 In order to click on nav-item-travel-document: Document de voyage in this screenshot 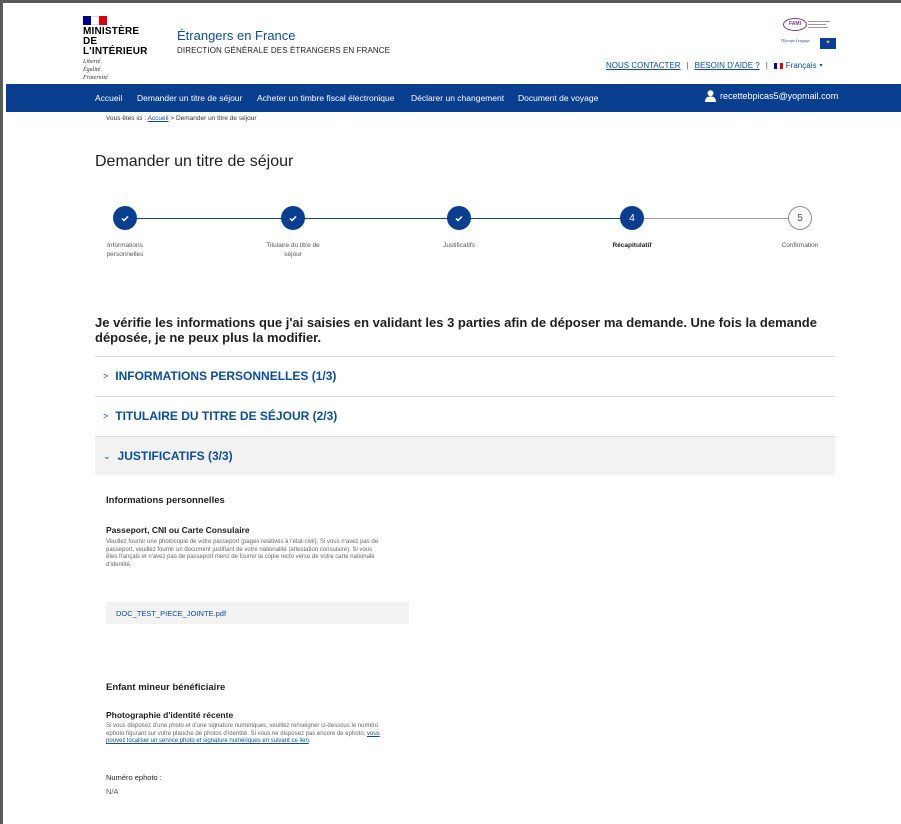, I will do `click(558, 98)`.